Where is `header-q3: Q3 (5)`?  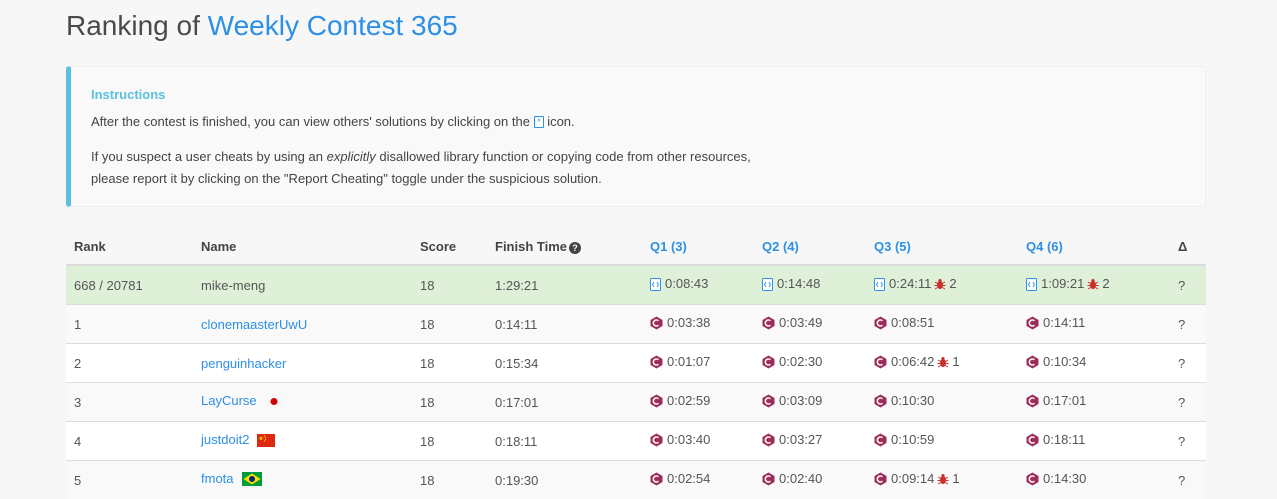 header-q3: Q3 (5) is located at coordinates (942, 246).